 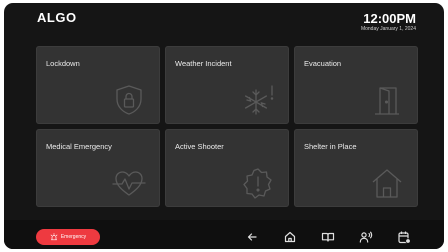 I want to click on tile-active-shooter: Active Shooter, so click(x=227, y=168).